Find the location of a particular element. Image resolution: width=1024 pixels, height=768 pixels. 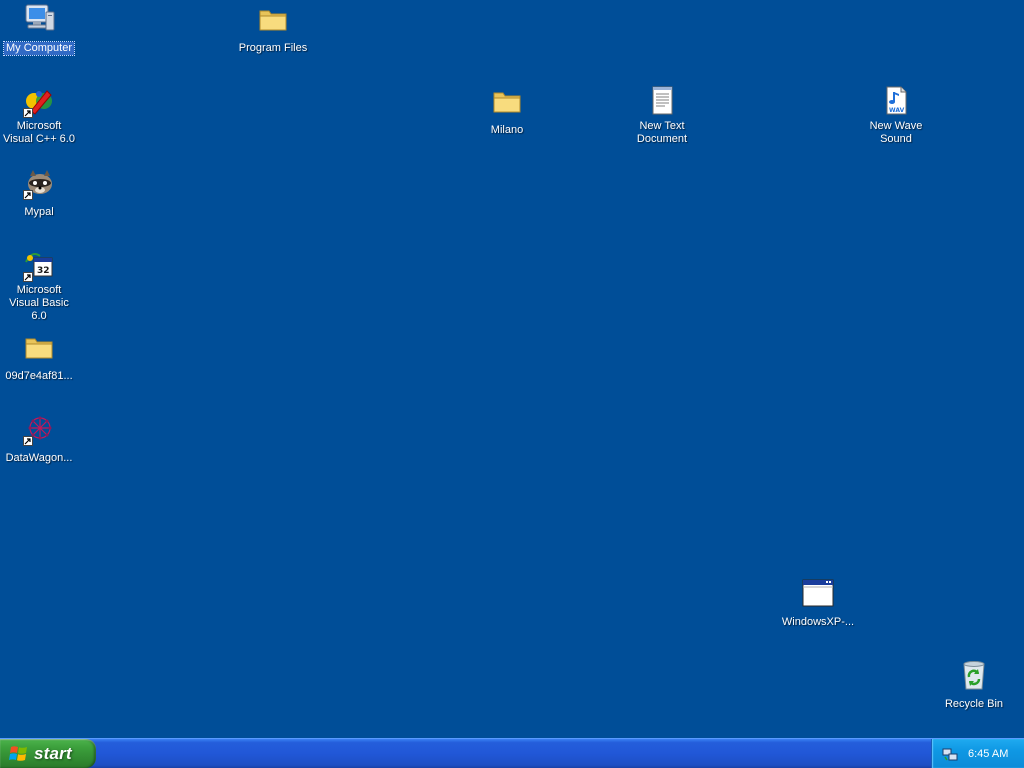

desktop-icon-label: Mypal is located at coordinates (39, 212).